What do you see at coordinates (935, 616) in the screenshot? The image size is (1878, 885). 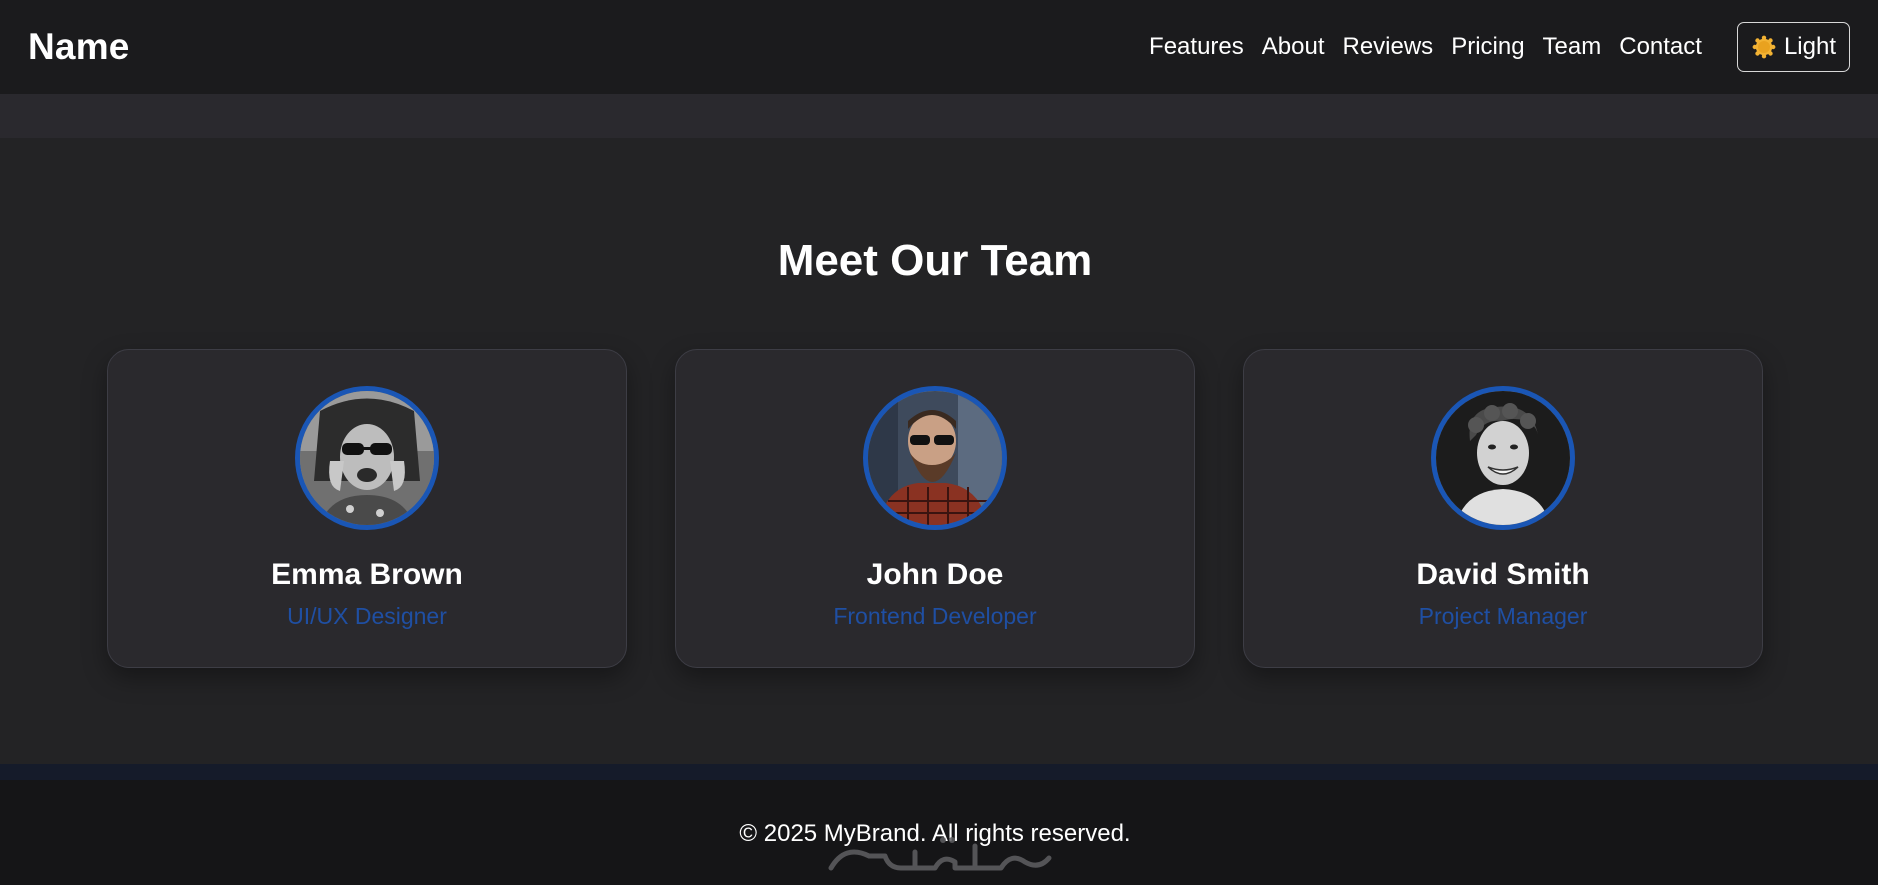 I see `member-role: Frontend Developer` at bounding box center [935, 616].